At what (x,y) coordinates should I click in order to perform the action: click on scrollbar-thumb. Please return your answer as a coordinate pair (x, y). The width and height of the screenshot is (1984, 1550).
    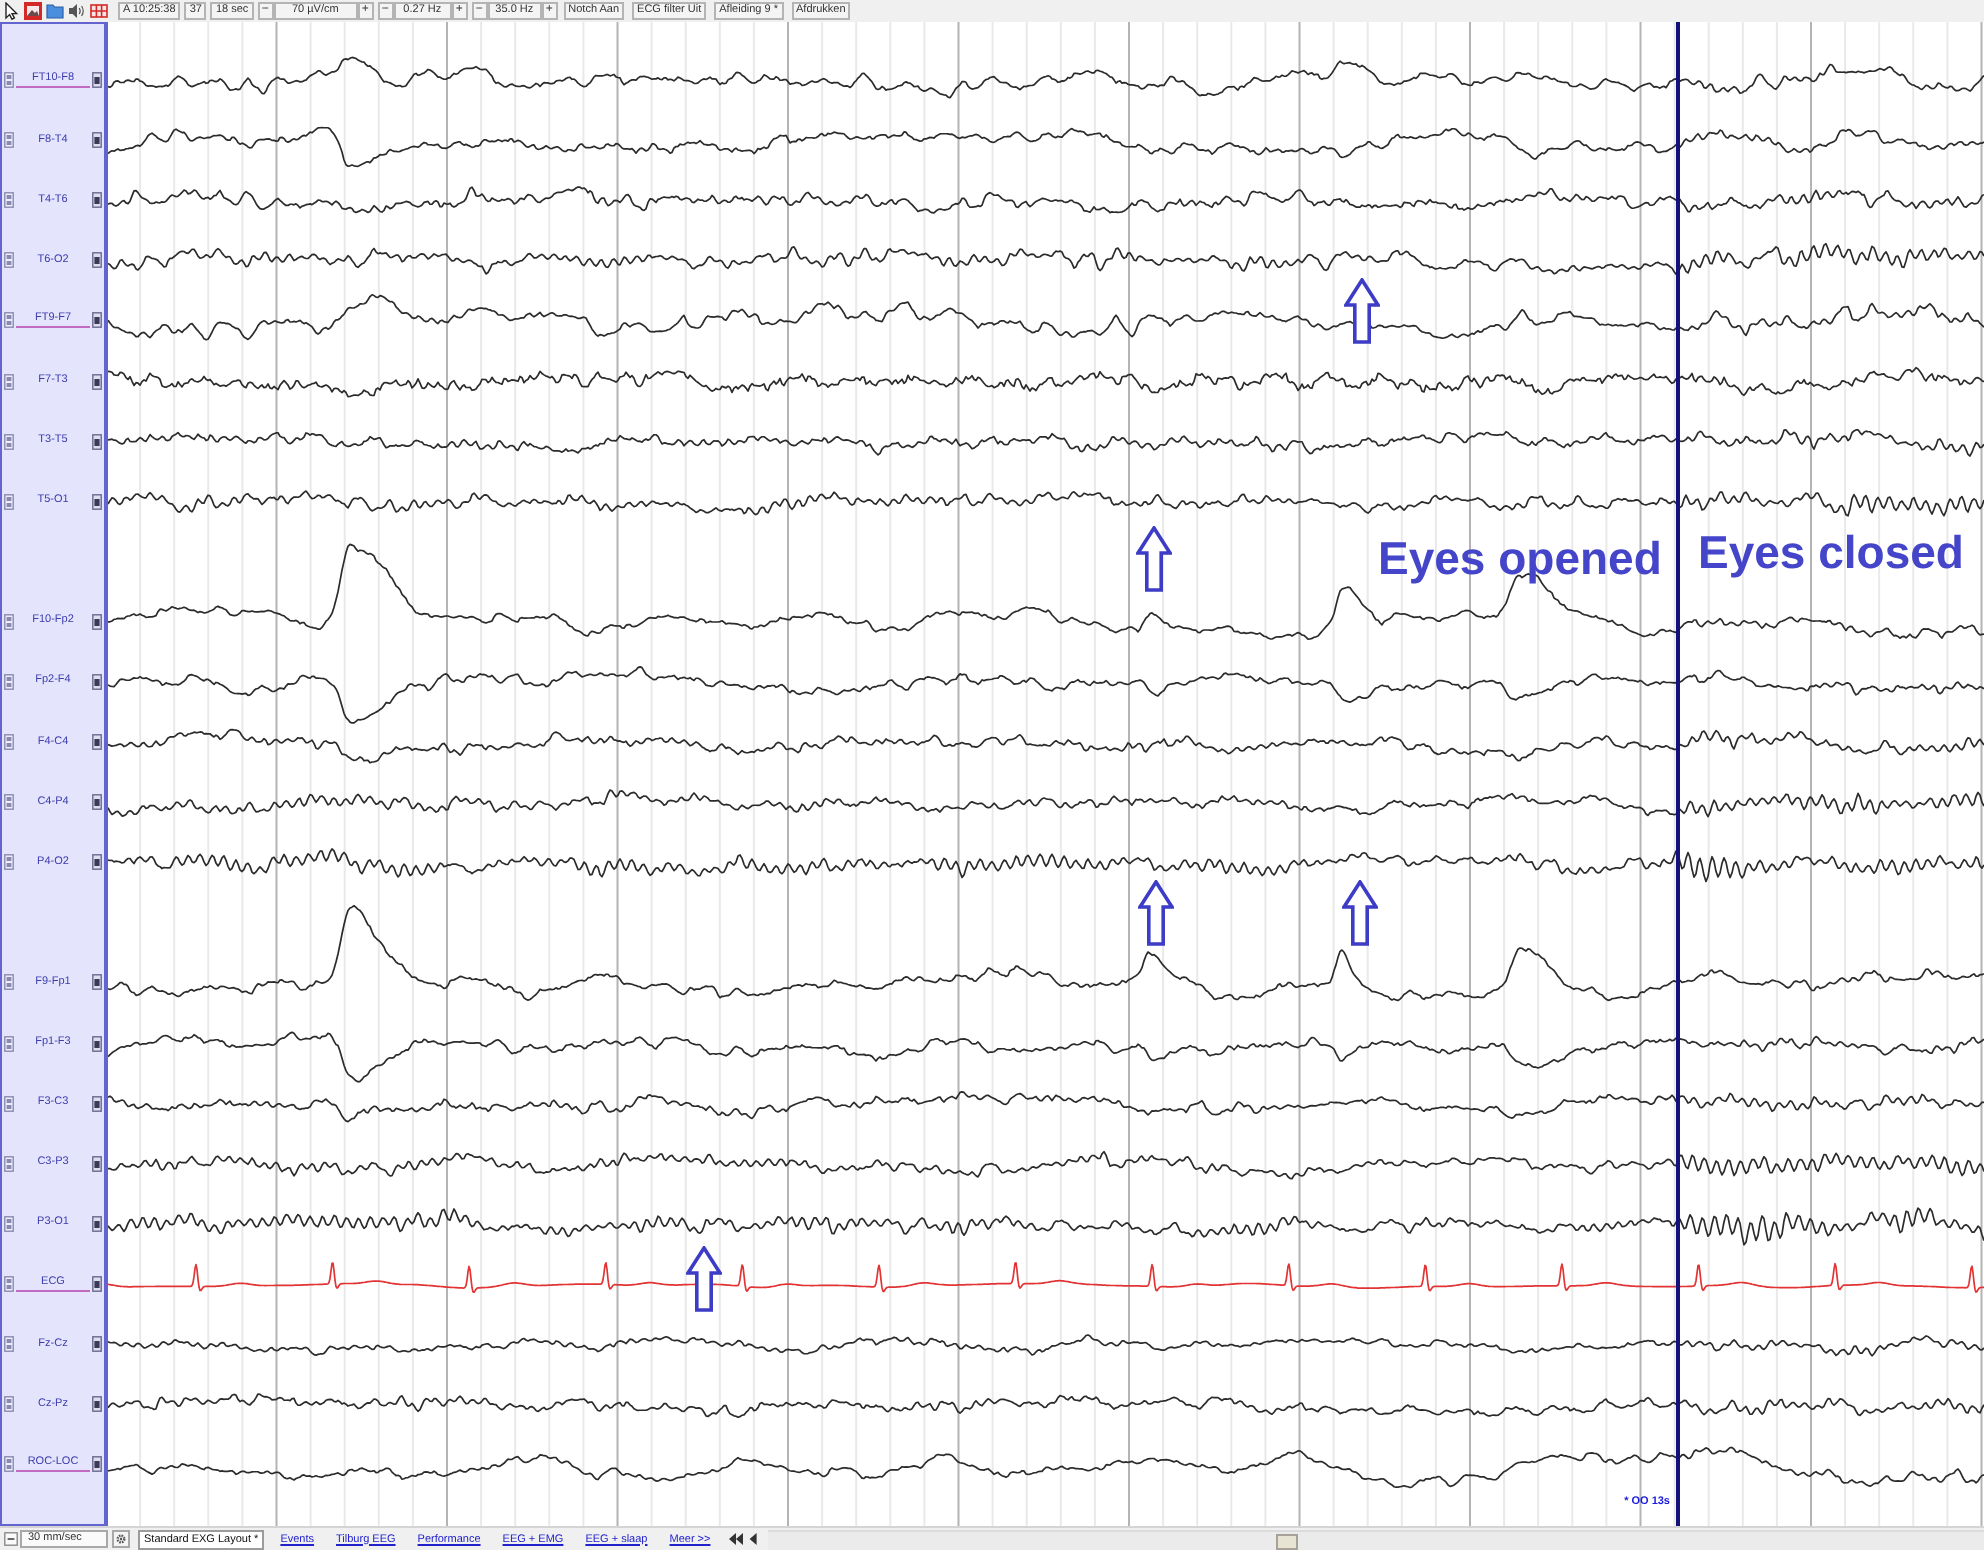
    Looking at the image, I should click on (1287, 1541).